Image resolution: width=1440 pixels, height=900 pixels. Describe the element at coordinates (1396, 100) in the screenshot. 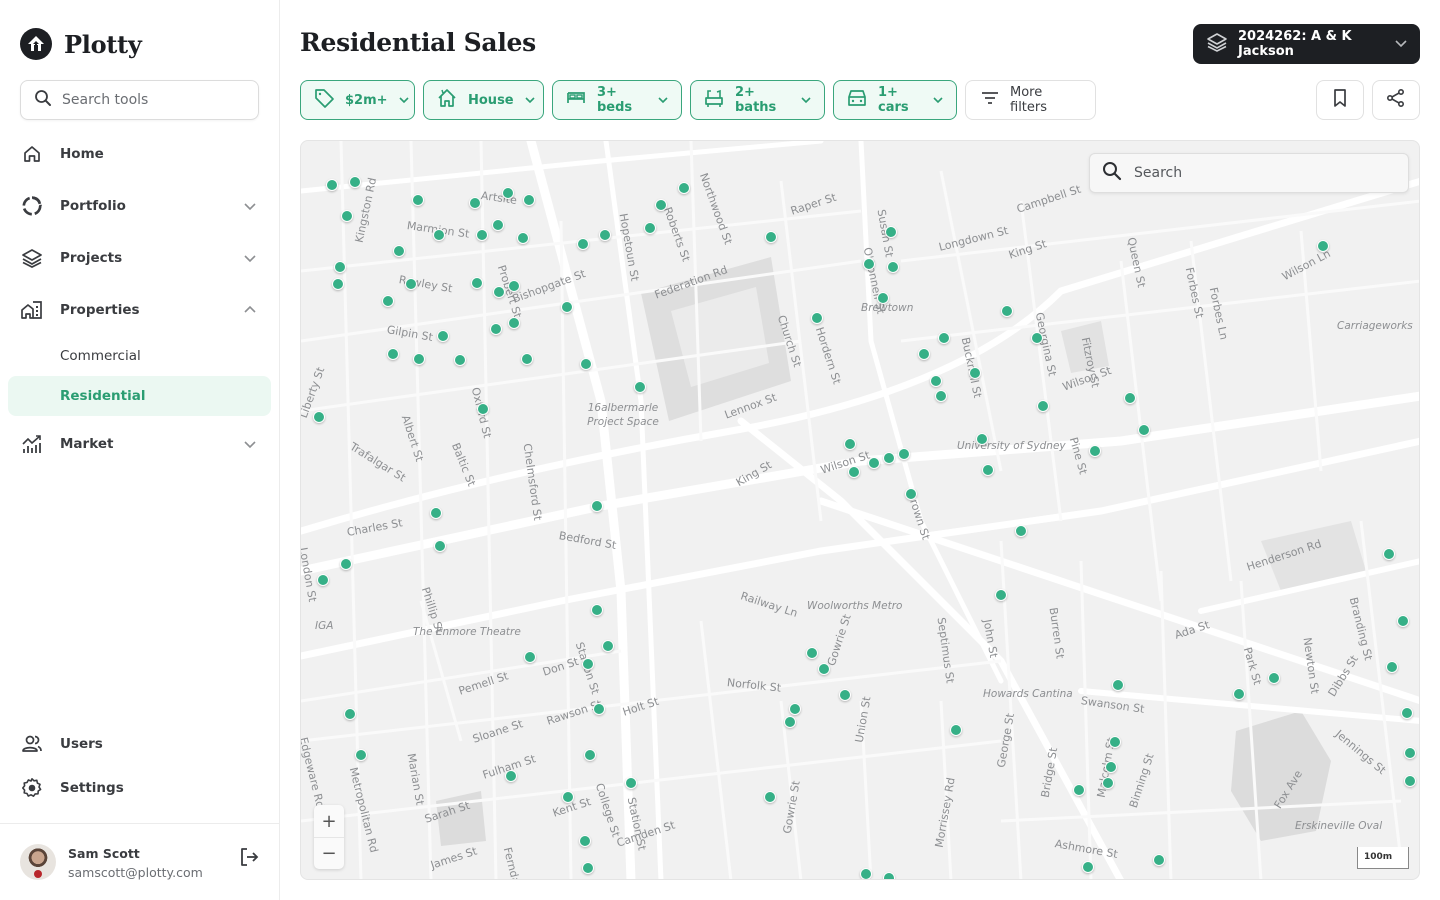

I see `share-button` at that location.